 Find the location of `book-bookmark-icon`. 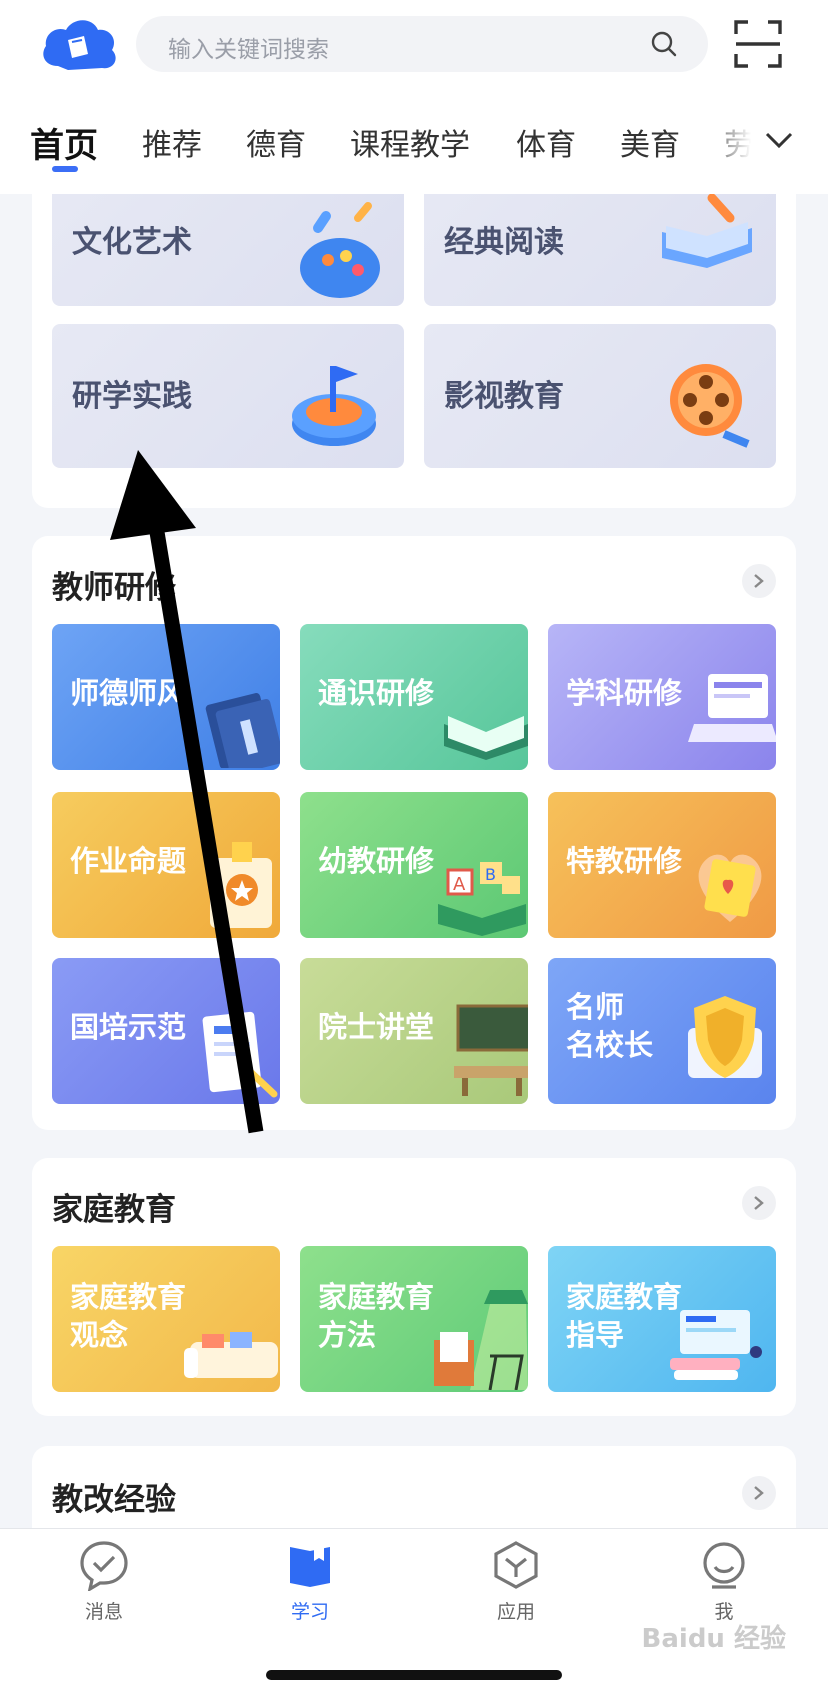

book-bookmark-icon is located at coordinates (310, 1567).